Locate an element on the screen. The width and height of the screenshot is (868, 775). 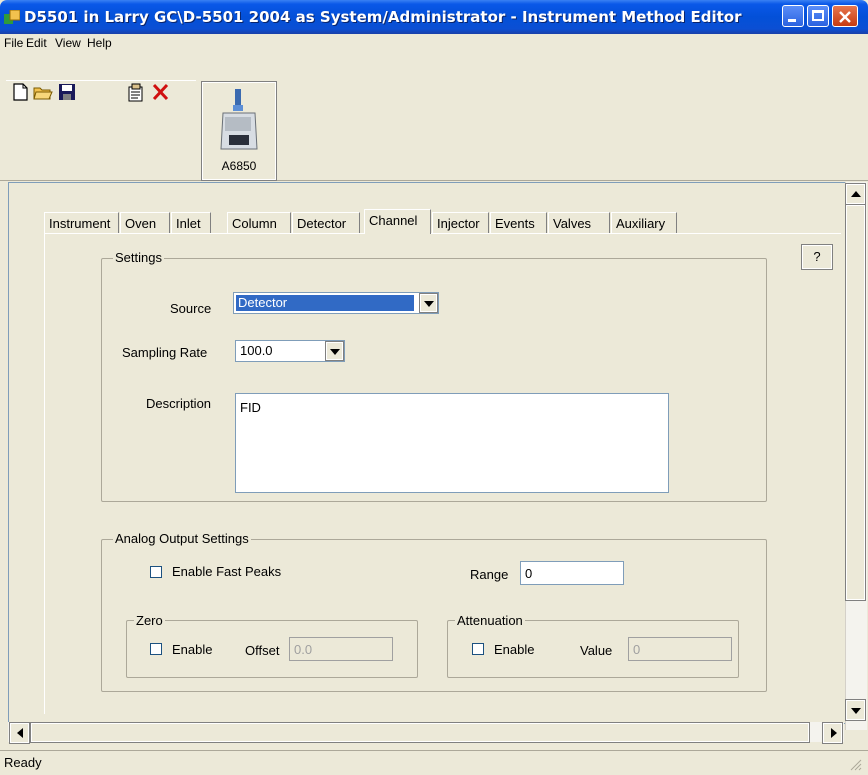
attenuation-value: 0 is located at coordinates (637, 649).